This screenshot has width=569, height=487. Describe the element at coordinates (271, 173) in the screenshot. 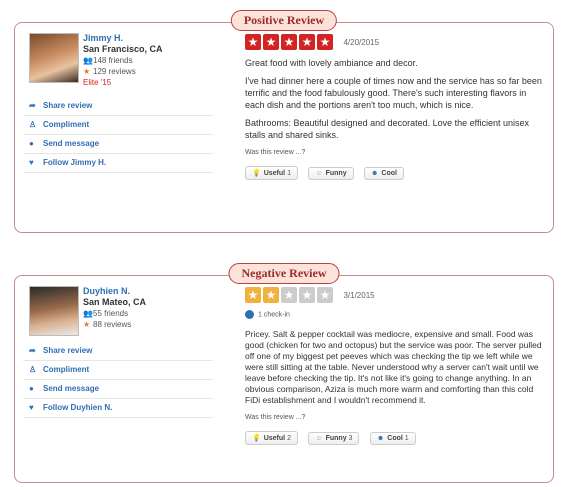

I see `useful-button: 💡 Useful 1` at that location.